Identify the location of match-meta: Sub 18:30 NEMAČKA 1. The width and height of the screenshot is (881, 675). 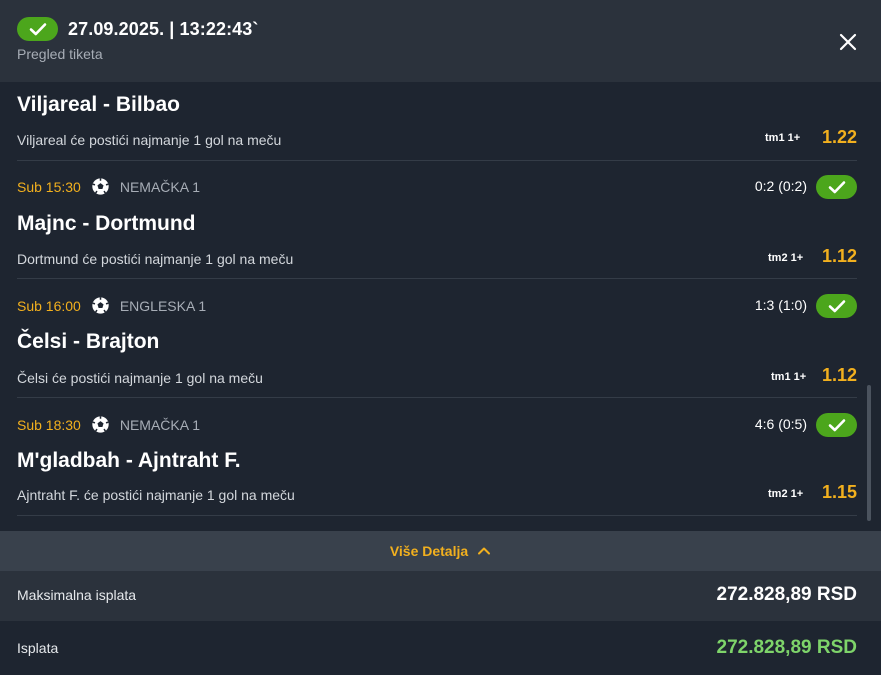
(108, 424).